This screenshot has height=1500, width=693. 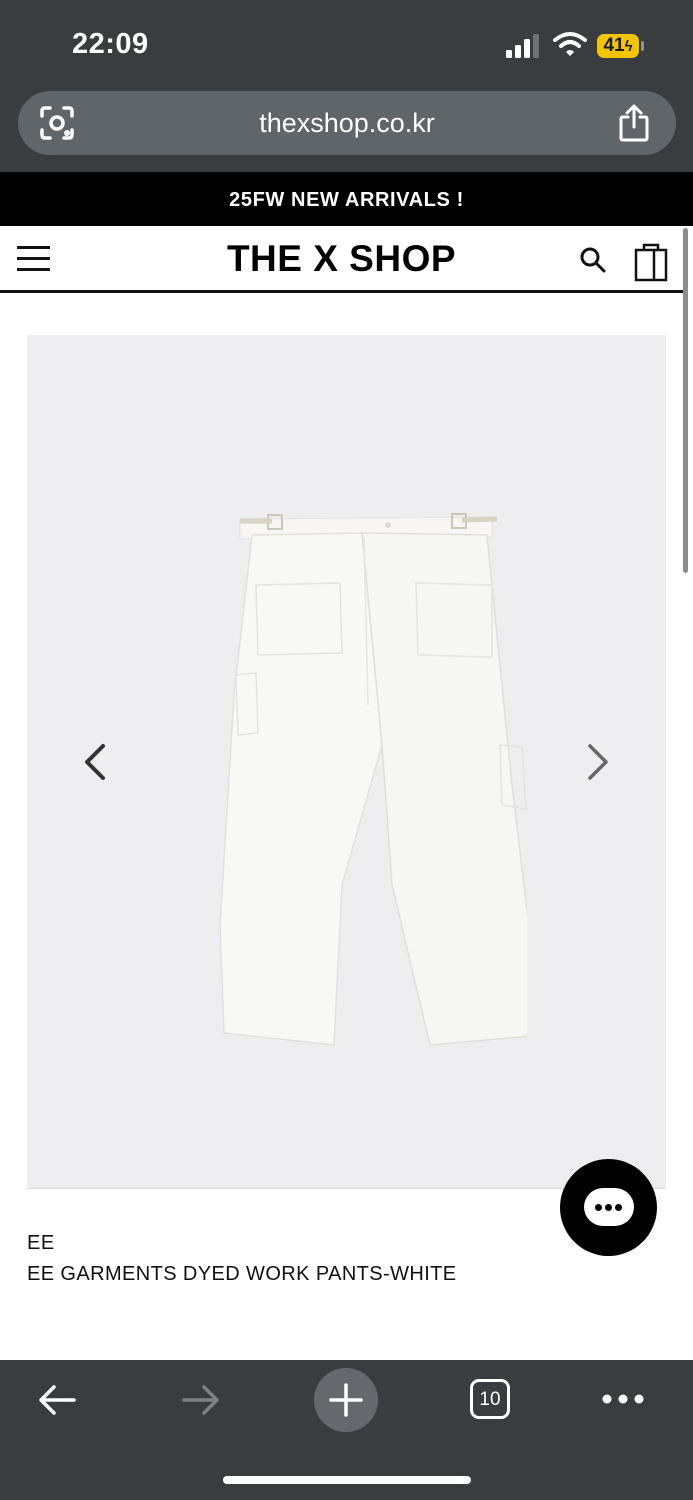 I want to click on signal-icon, so click(x=522, y=46).